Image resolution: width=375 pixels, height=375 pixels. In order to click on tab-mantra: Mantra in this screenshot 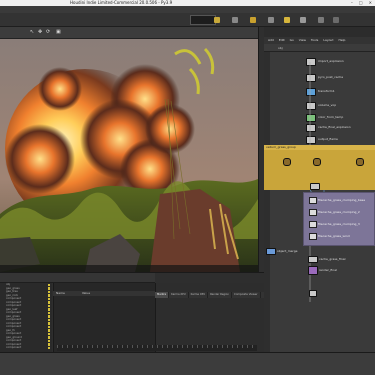, I will do `click(162, 295)`.